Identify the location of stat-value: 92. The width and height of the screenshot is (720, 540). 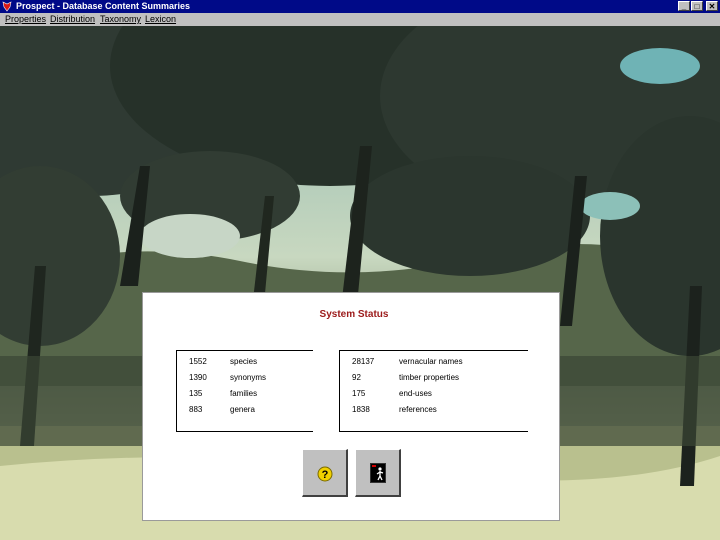
(356, 377).